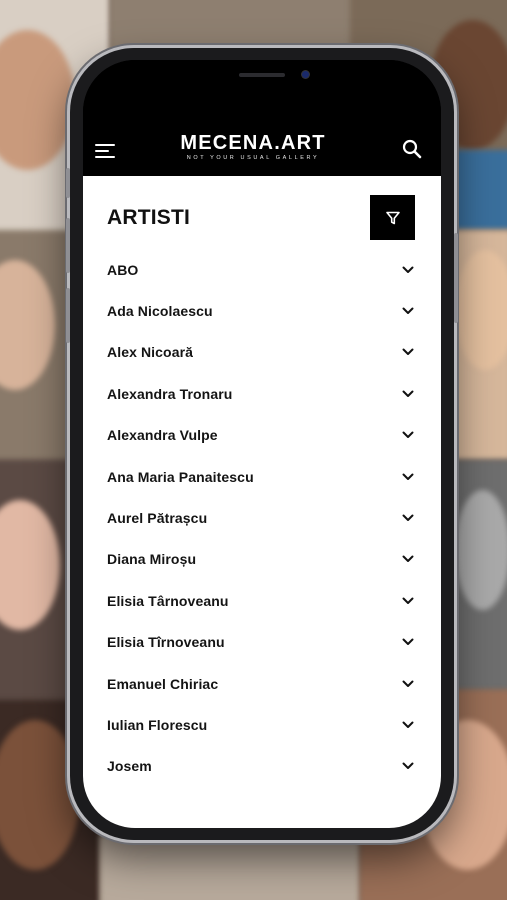 The image size is (507, 900). I want to click on artist-name: Alexandra Tronaru, so click(170, 393).